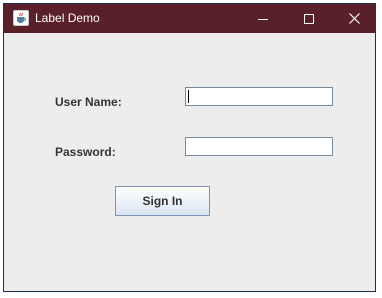  I want to click on window-title: Label Demo, so click(67, 18).